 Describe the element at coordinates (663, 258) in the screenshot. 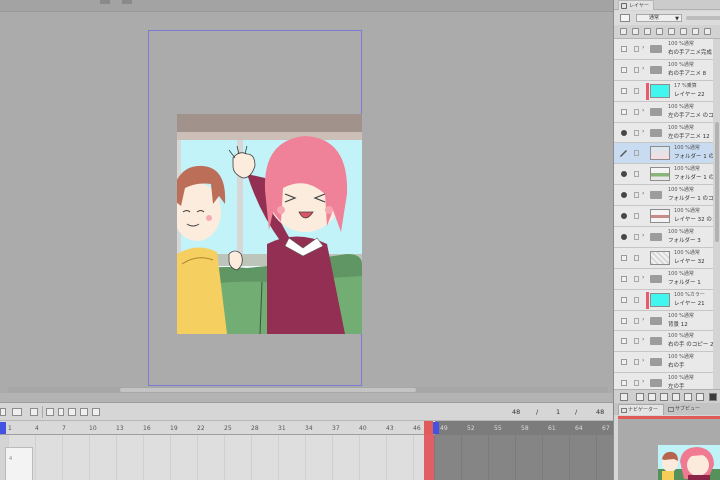

I see `layer-row: 100 %通常 レイヤー 32` at that location.